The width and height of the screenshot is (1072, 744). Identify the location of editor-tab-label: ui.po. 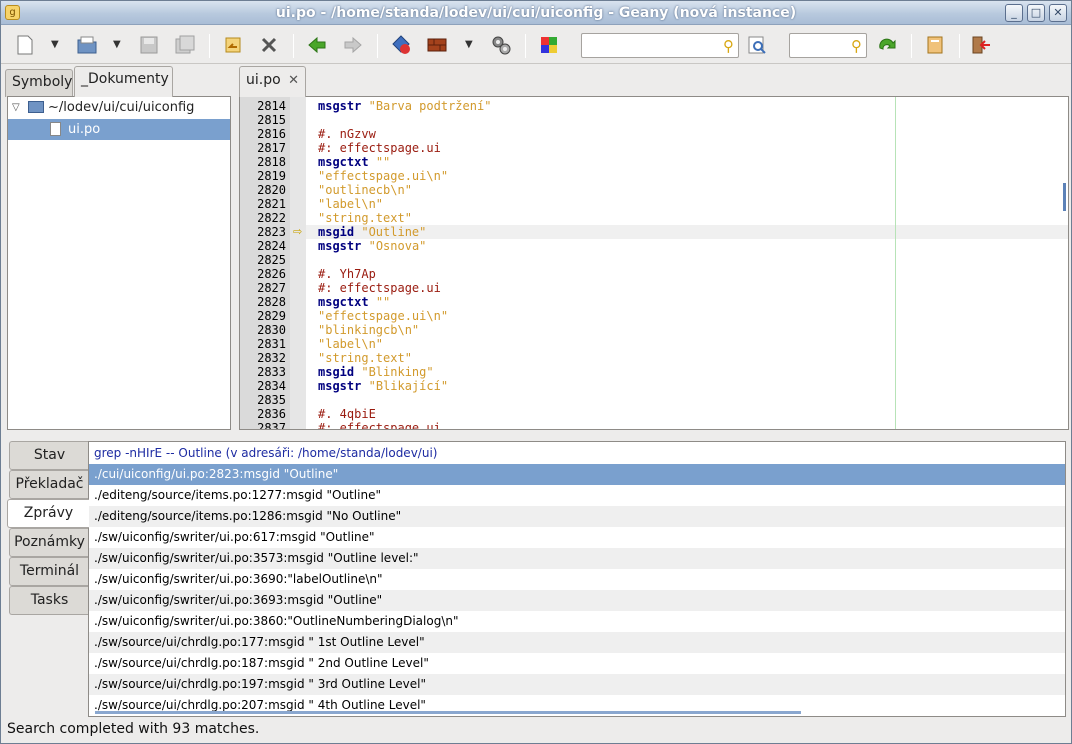
(263, 80).